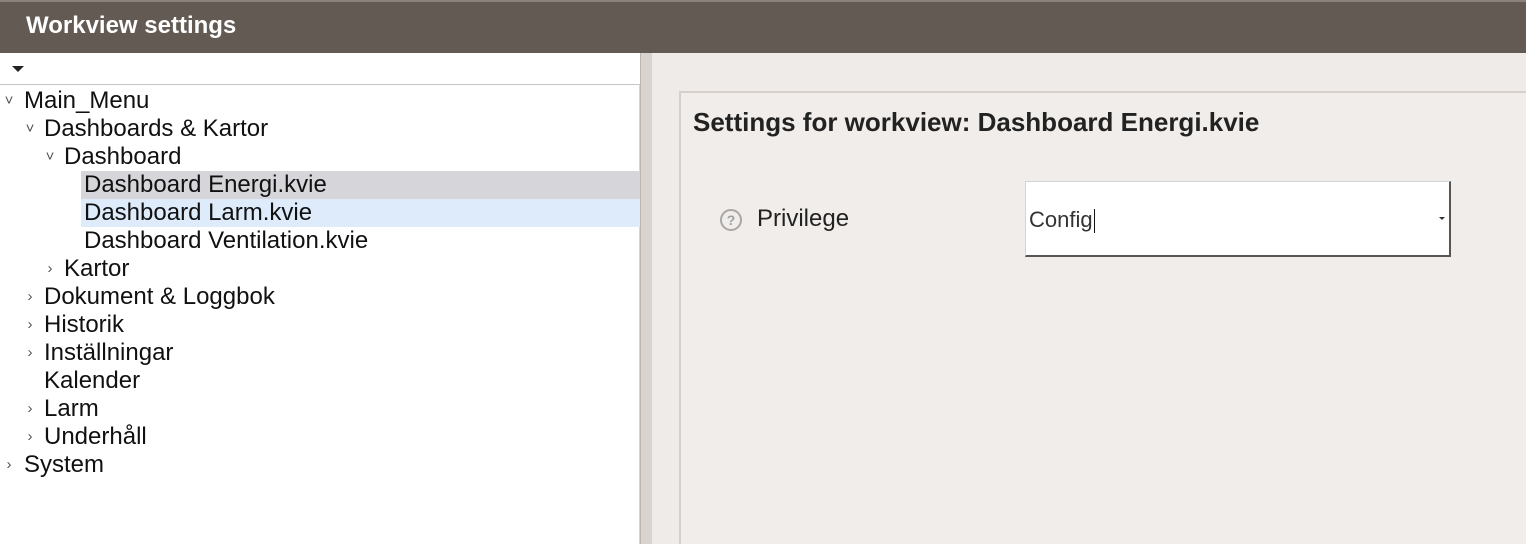 Image resolution: width=1526 pixels, height=544 pixels. Describe the element at coordinates (71, 408) in the screenshot. I see `tree-item-label: Larm` at that location.